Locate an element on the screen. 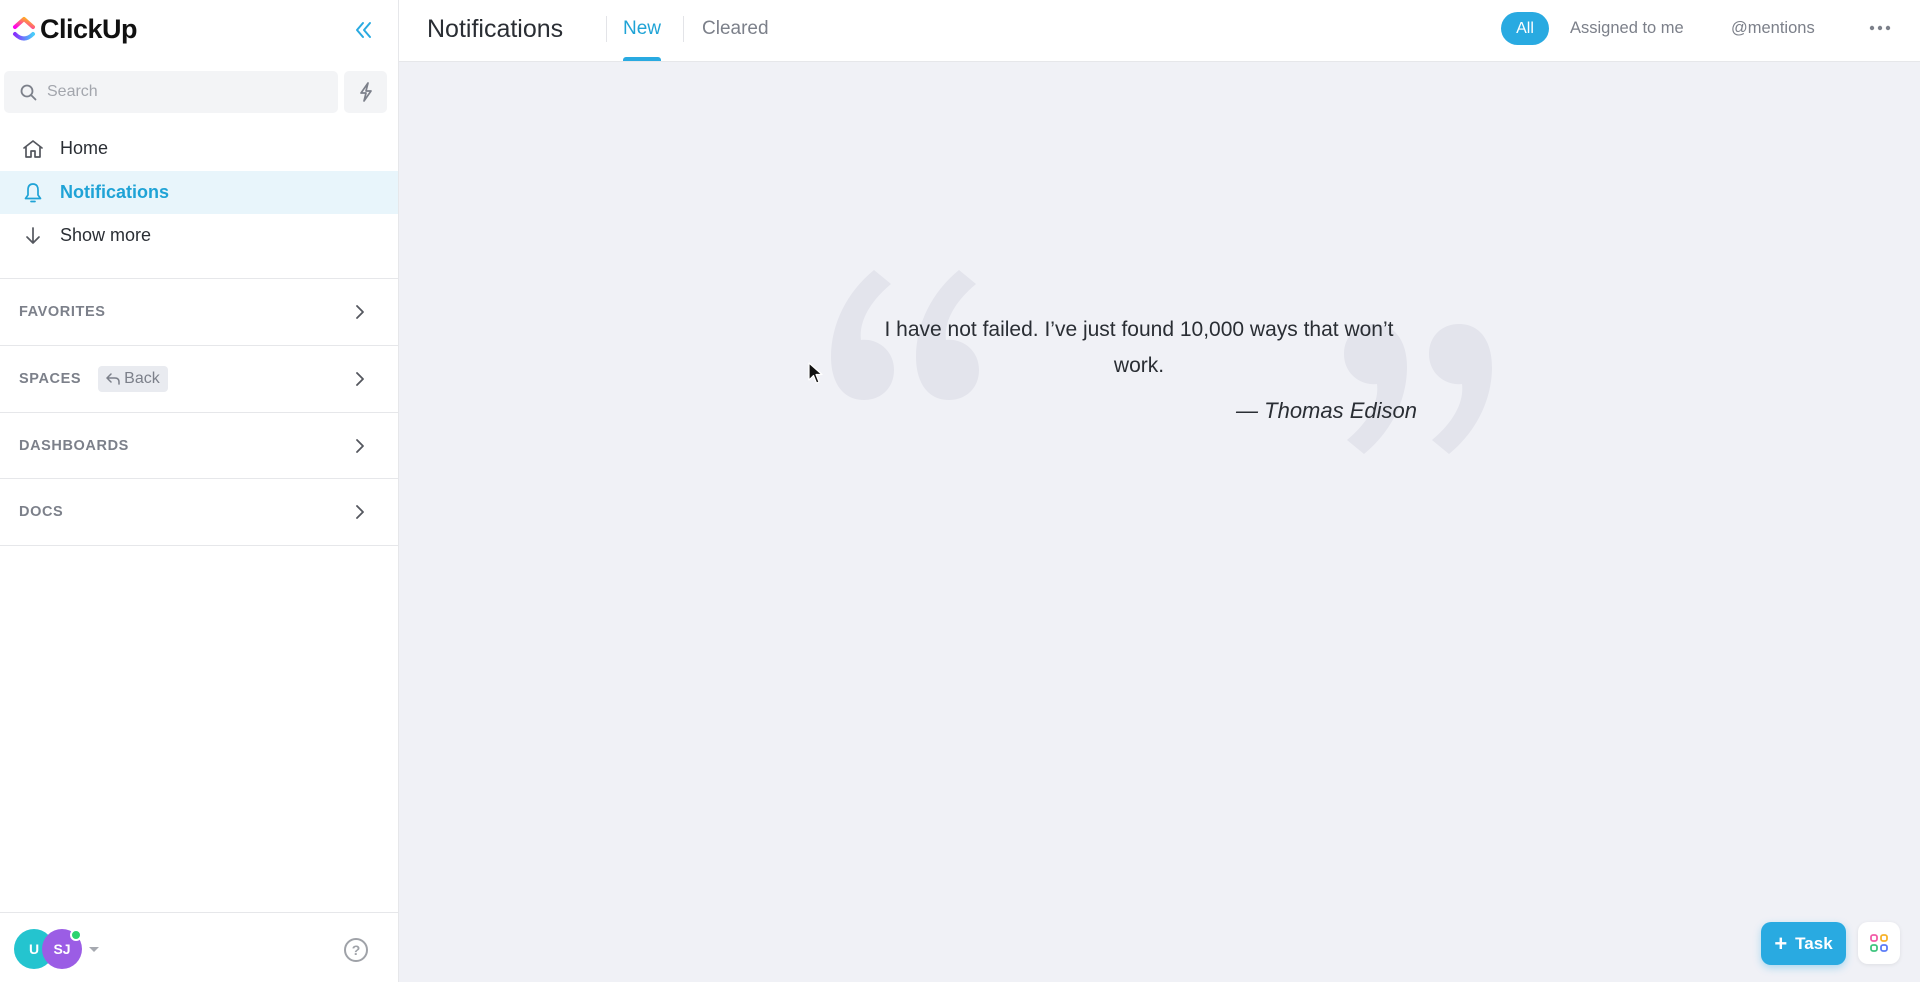 This screenshot has width=1920, height=982. arrow-down-icon is located at coordinates (33, 236).